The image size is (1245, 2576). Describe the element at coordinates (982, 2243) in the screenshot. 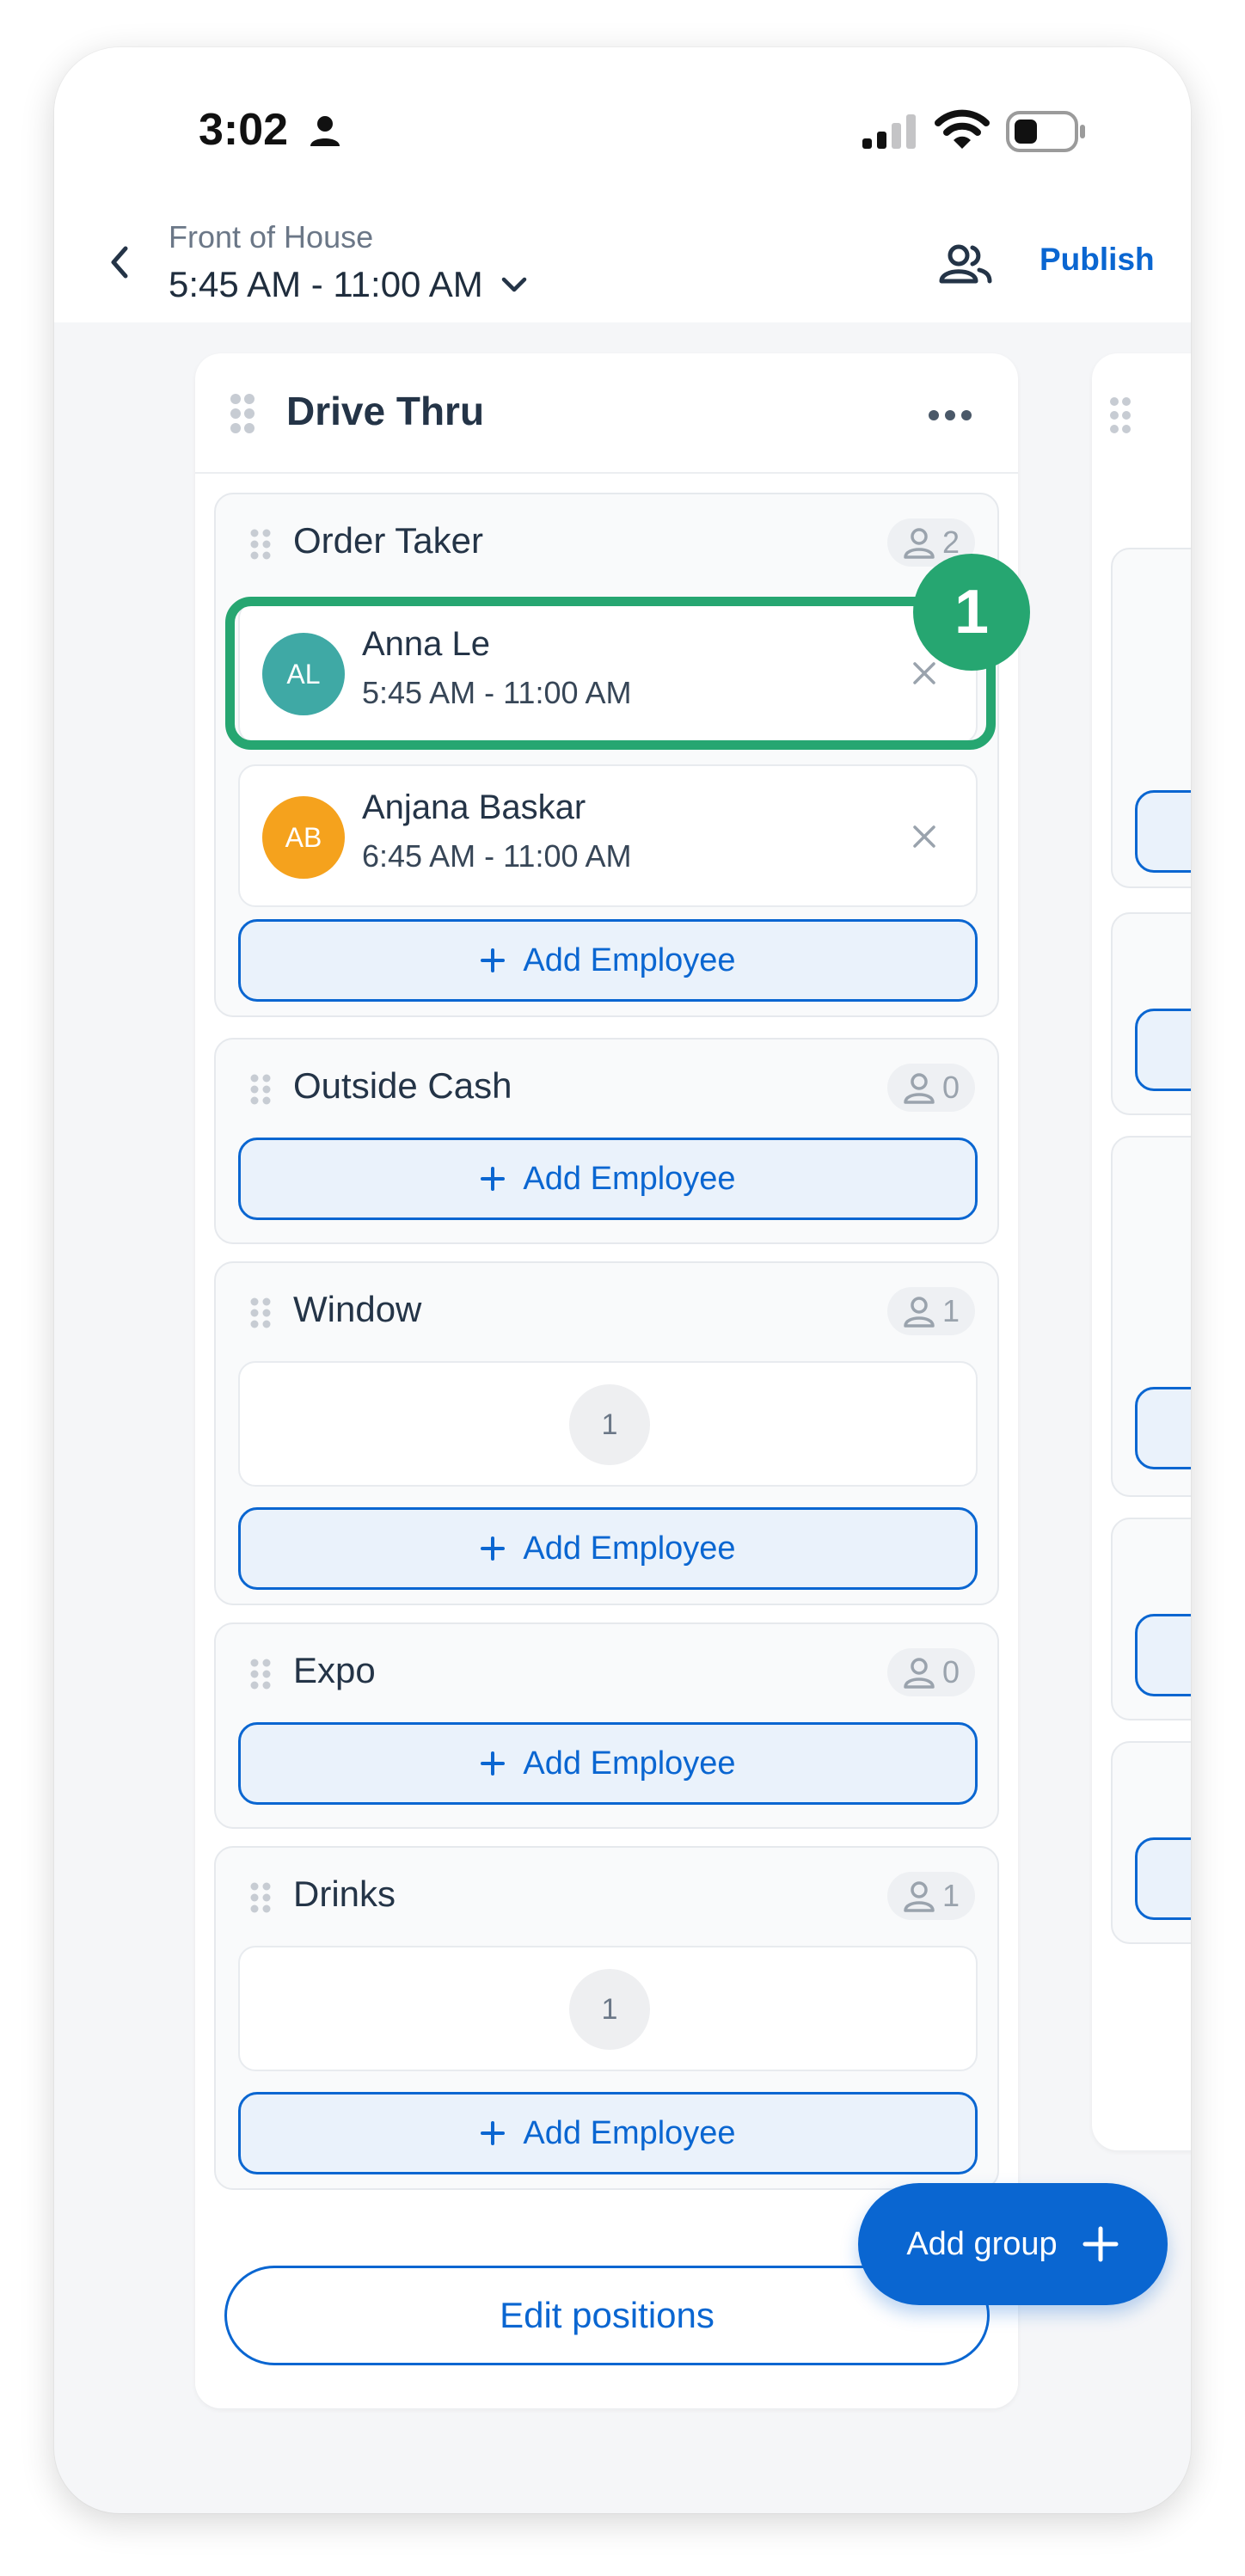

I see `add-group-label: Add group` at that location.